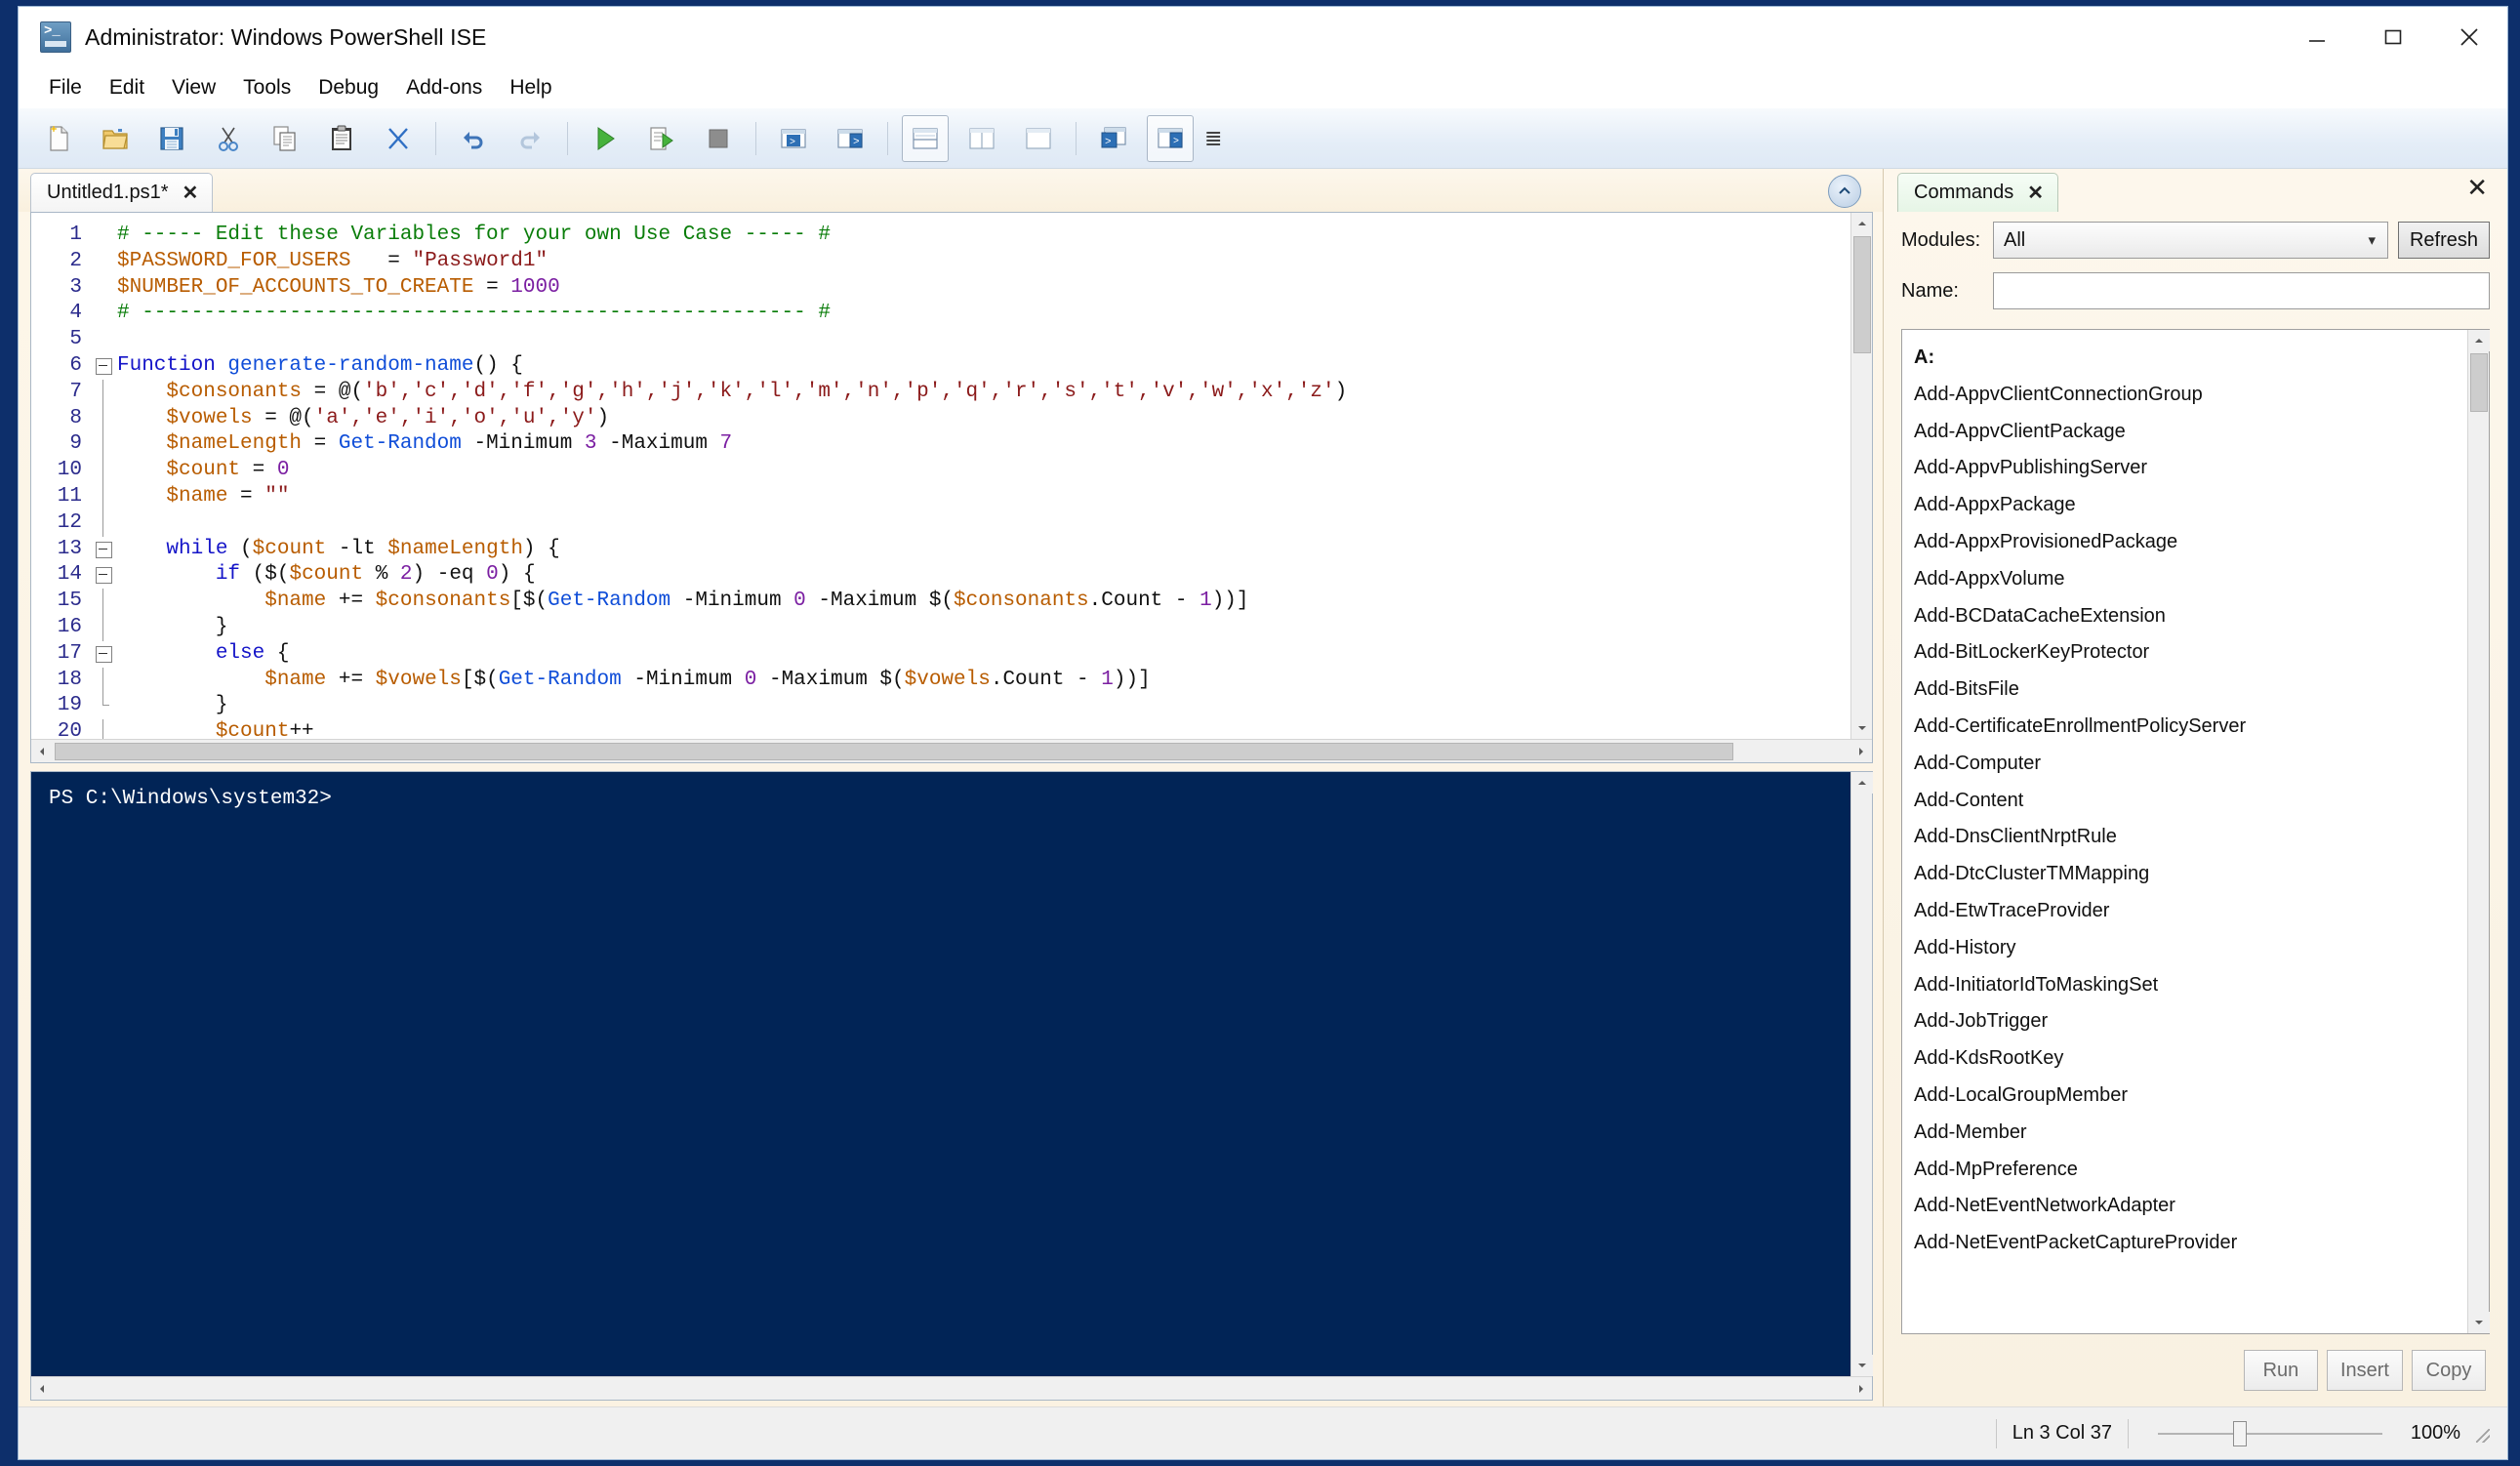 This screenshot has width=2520, height=1466. What do you see at coordinates (718, 138) in the screenshot?
I see `stop-icon` at bounding box center [718, 138].